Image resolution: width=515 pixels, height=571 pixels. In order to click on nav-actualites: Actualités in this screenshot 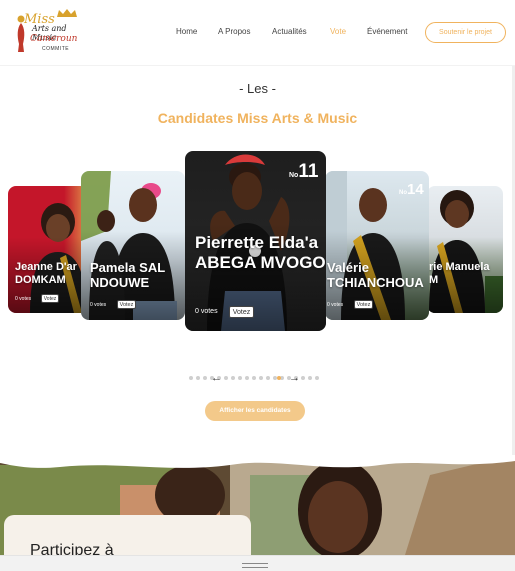, I will do `click(289, 31)`.